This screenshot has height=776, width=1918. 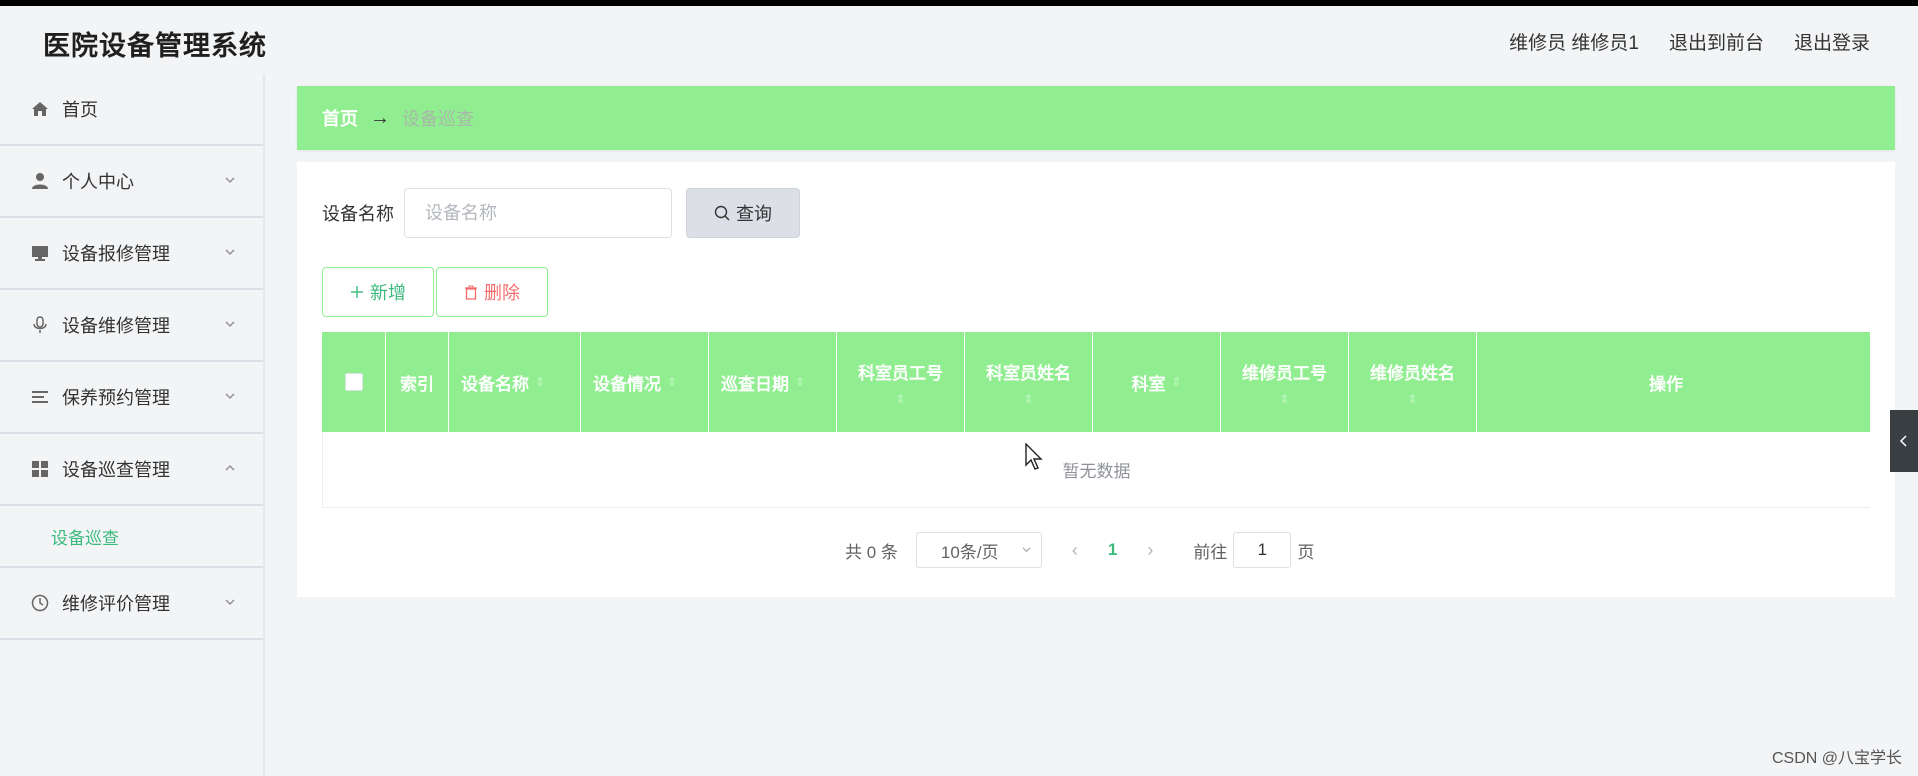 What do you see at coordinates (900, 373) in the screenshot?
I see `column-label: 科室员工号` at bounding box center [900, 373].